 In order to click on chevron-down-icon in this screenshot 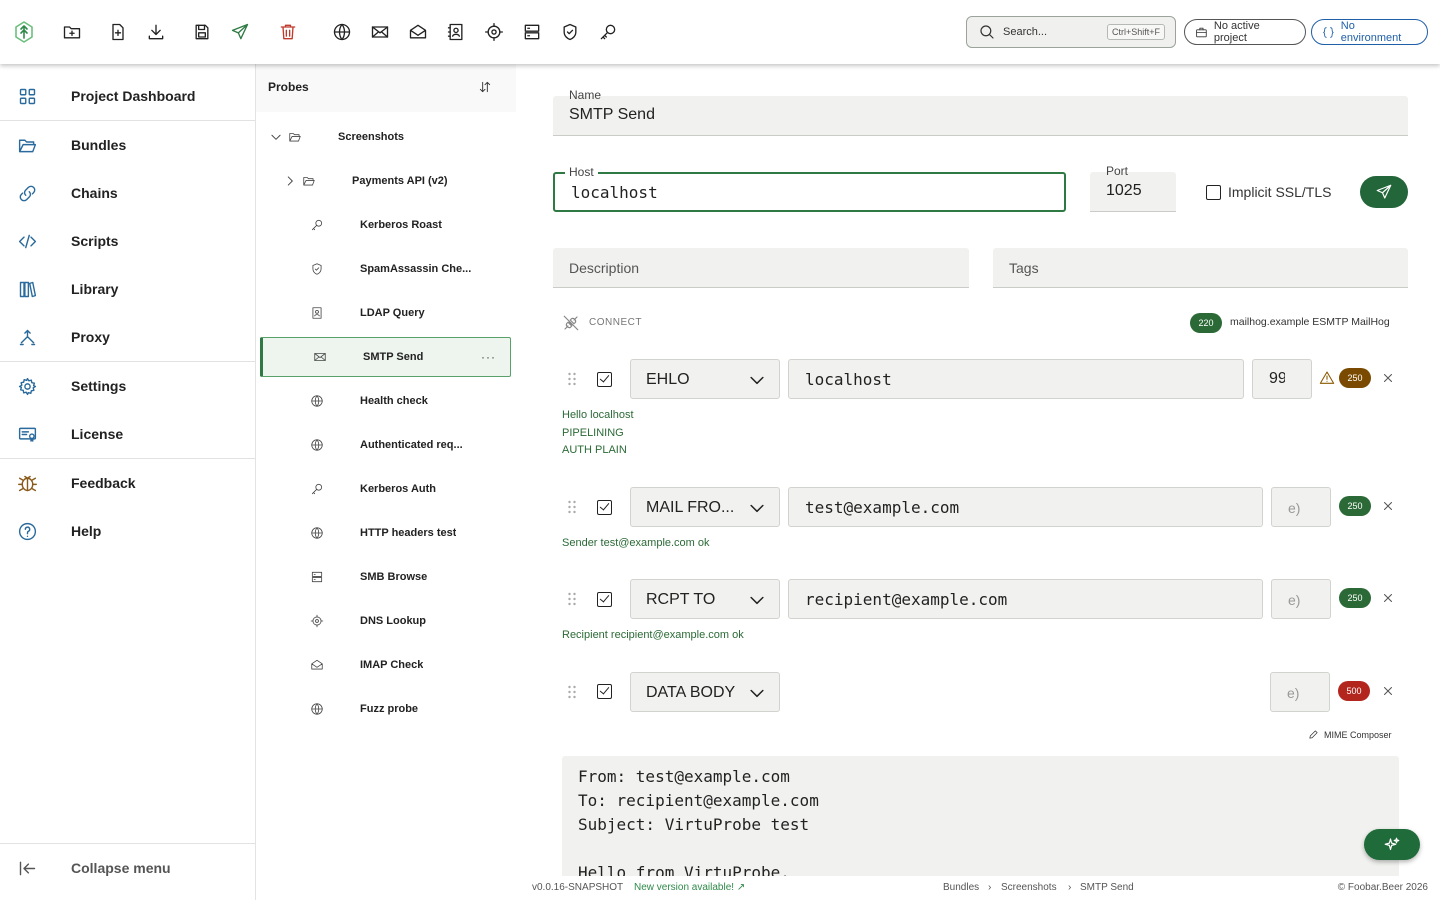, I will do `click(276, 137)`.